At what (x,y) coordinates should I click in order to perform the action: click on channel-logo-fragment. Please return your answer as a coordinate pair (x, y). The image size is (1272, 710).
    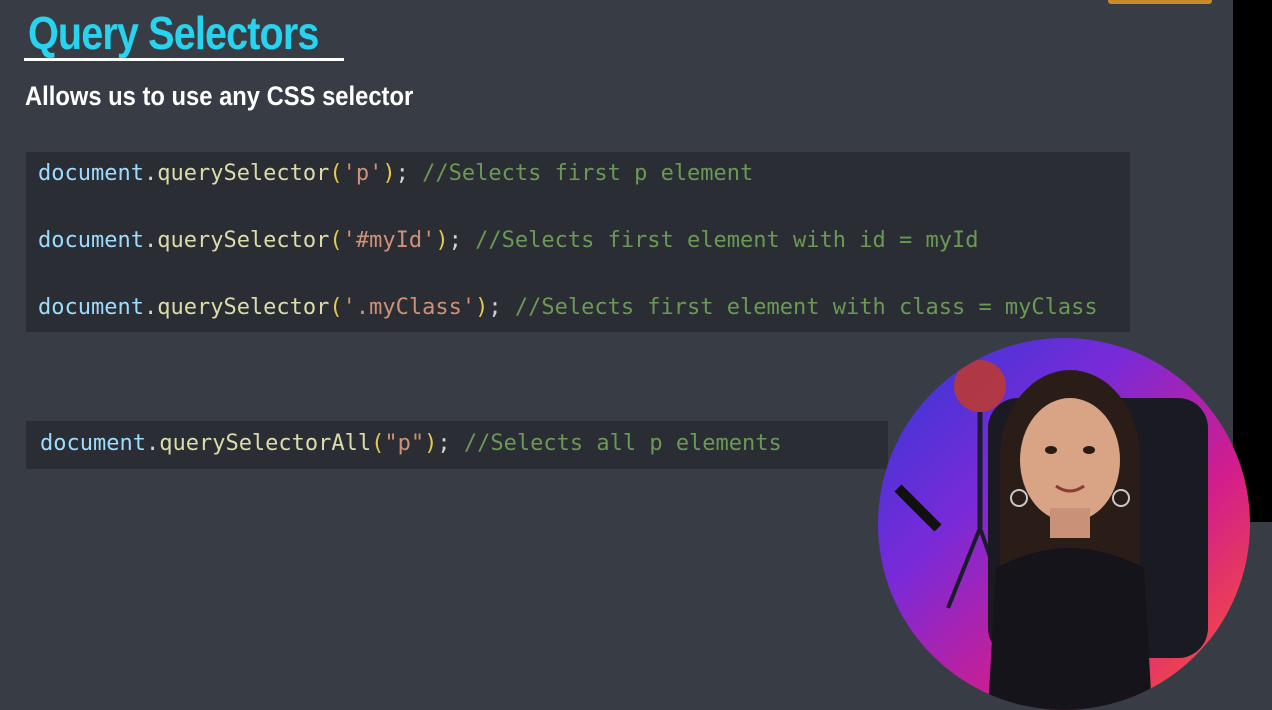
    Looking at the image, I should click on (1160, 2).